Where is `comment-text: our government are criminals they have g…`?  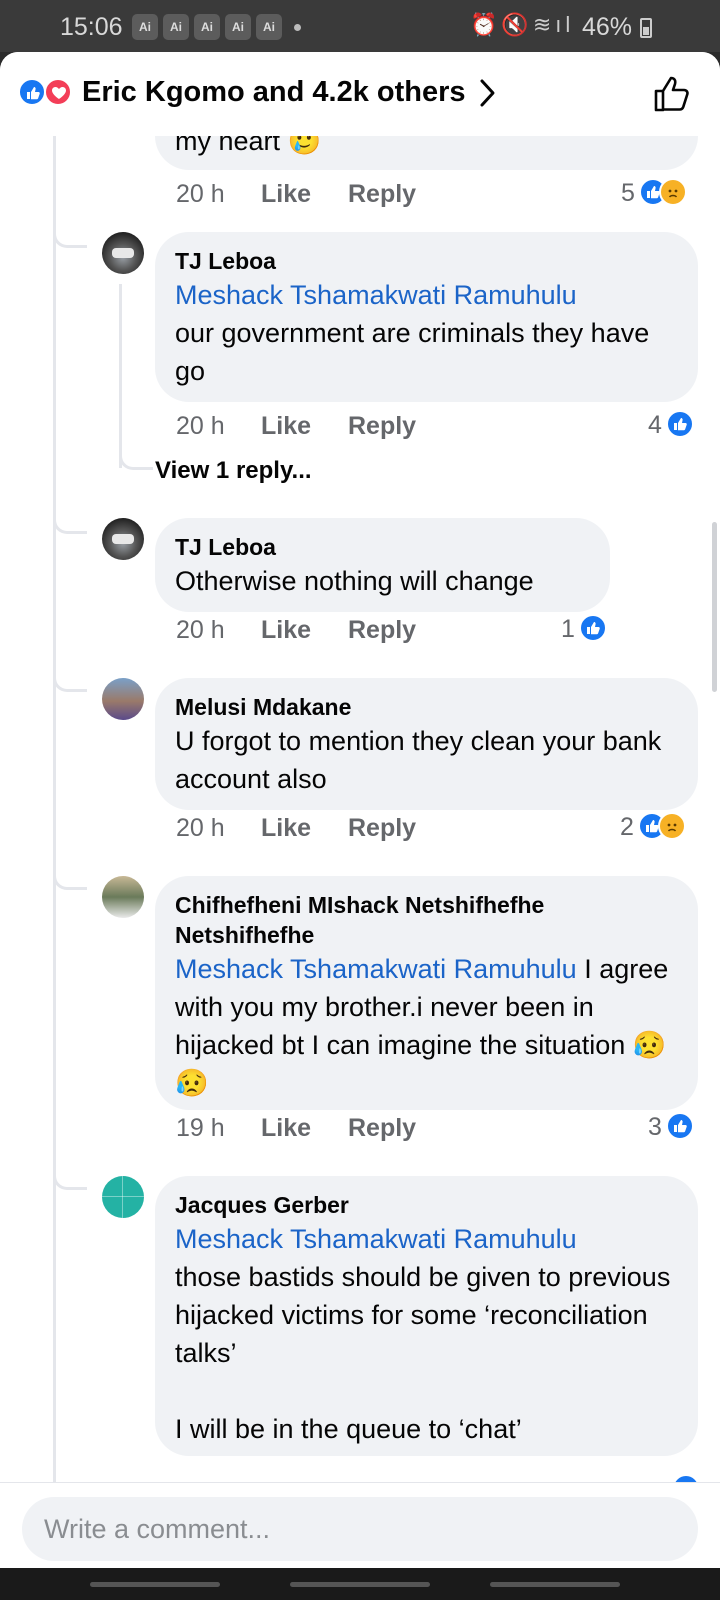
comment-text: our government are criminals they have g… is located at coordinates (416, 352).